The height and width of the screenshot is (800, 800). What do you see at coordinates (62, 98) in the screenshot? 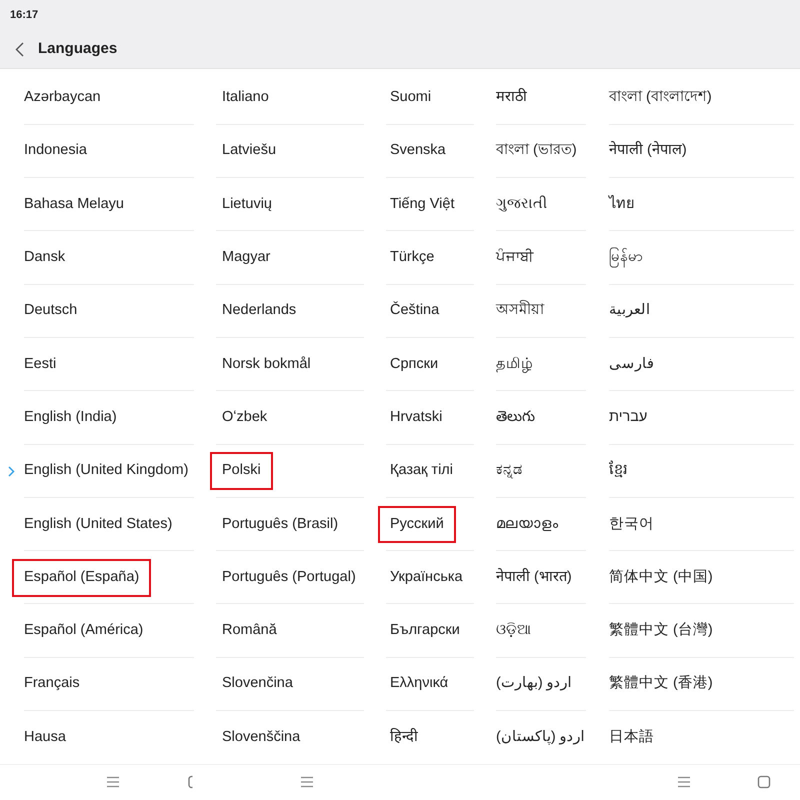
I see `language-item: Azərbaycan` at bounding box center [62, 98].